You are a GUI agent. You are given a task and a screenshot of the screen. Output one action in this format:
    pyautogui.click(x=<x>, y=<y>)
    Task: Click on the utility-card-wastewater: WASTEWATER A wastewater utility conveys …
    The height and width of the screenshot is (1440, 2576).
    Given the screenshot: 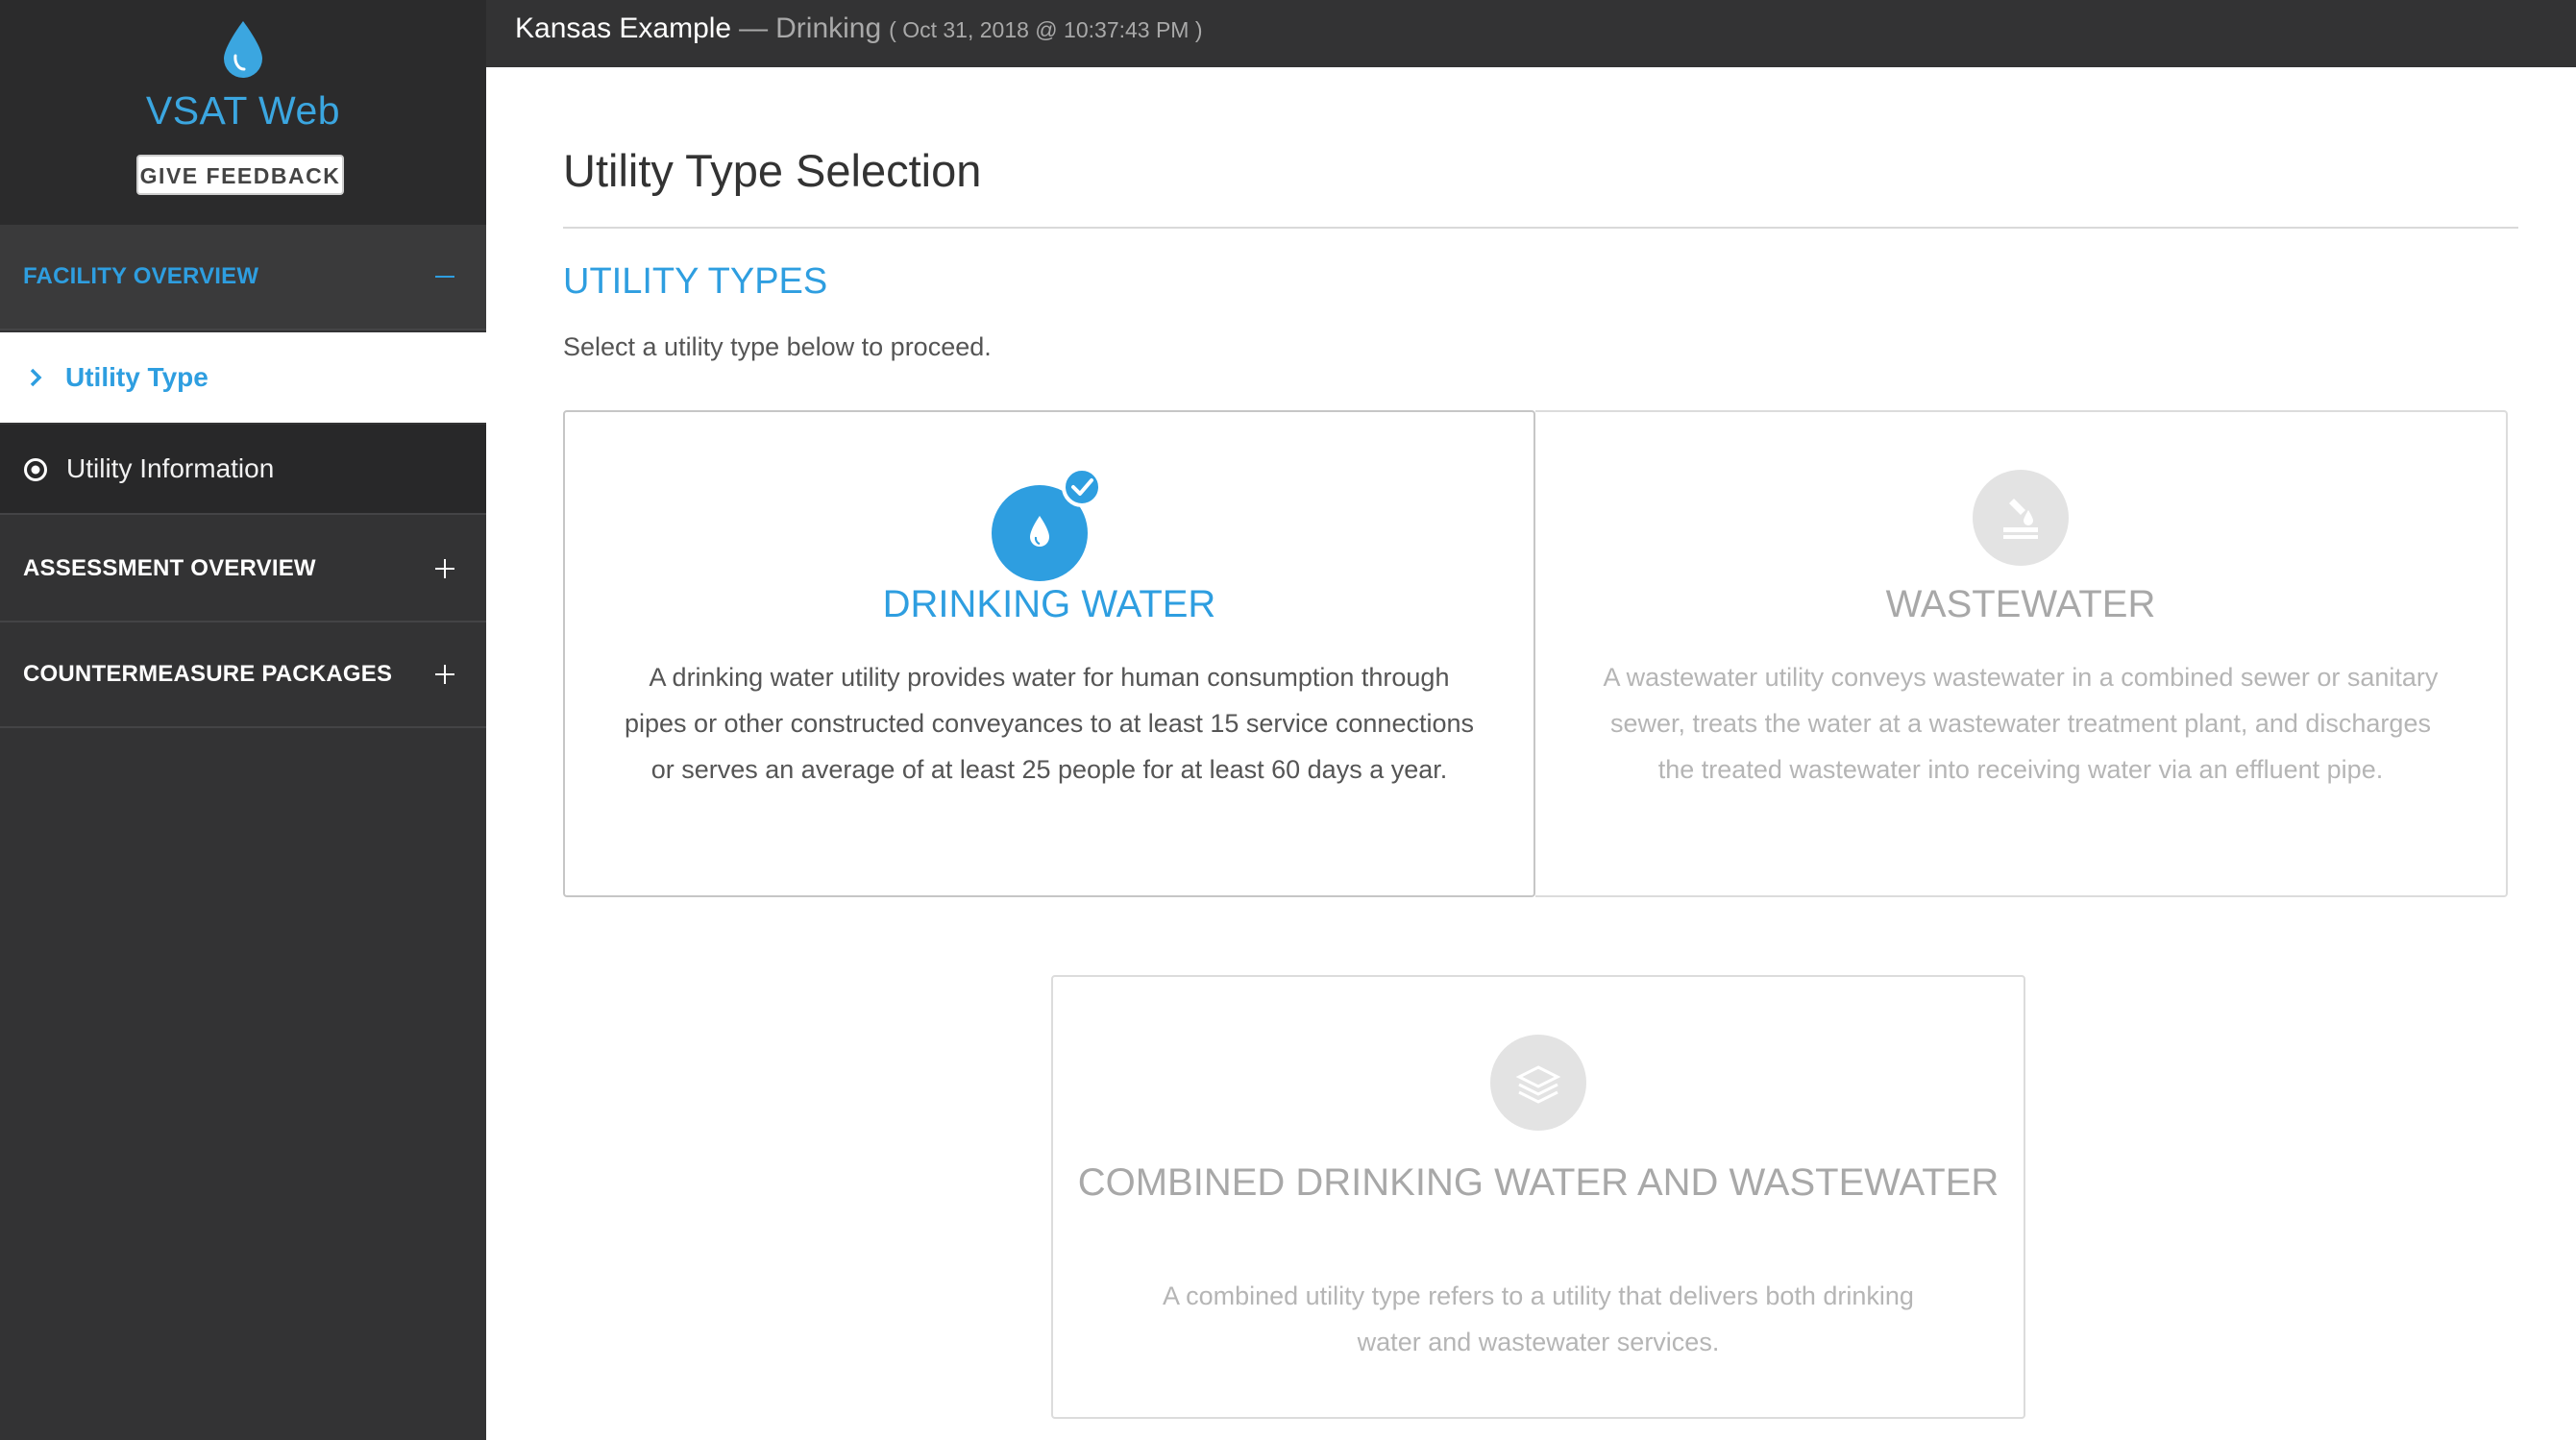 What is the action you would take?
    pyautogui.click(x=2021, y=653)
    